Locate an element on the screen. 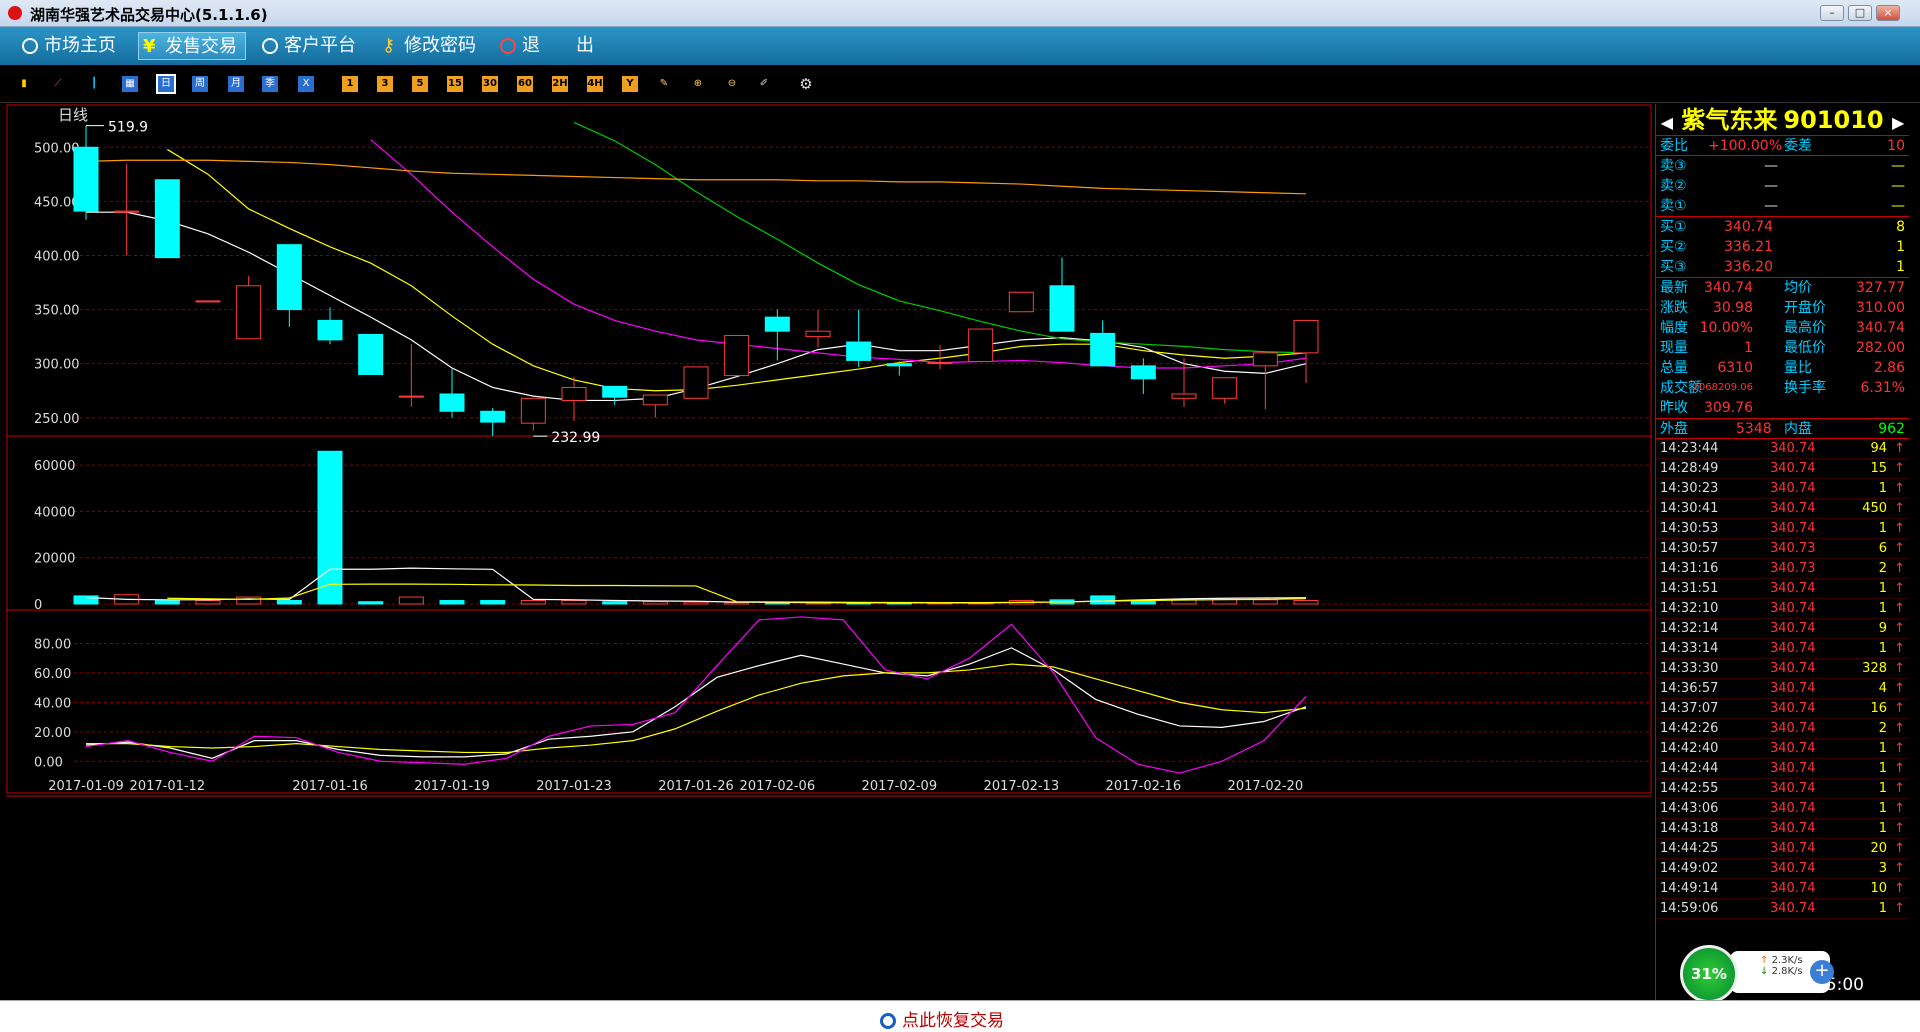  pen-icon: ✐ is located at coordinates (764, 84).